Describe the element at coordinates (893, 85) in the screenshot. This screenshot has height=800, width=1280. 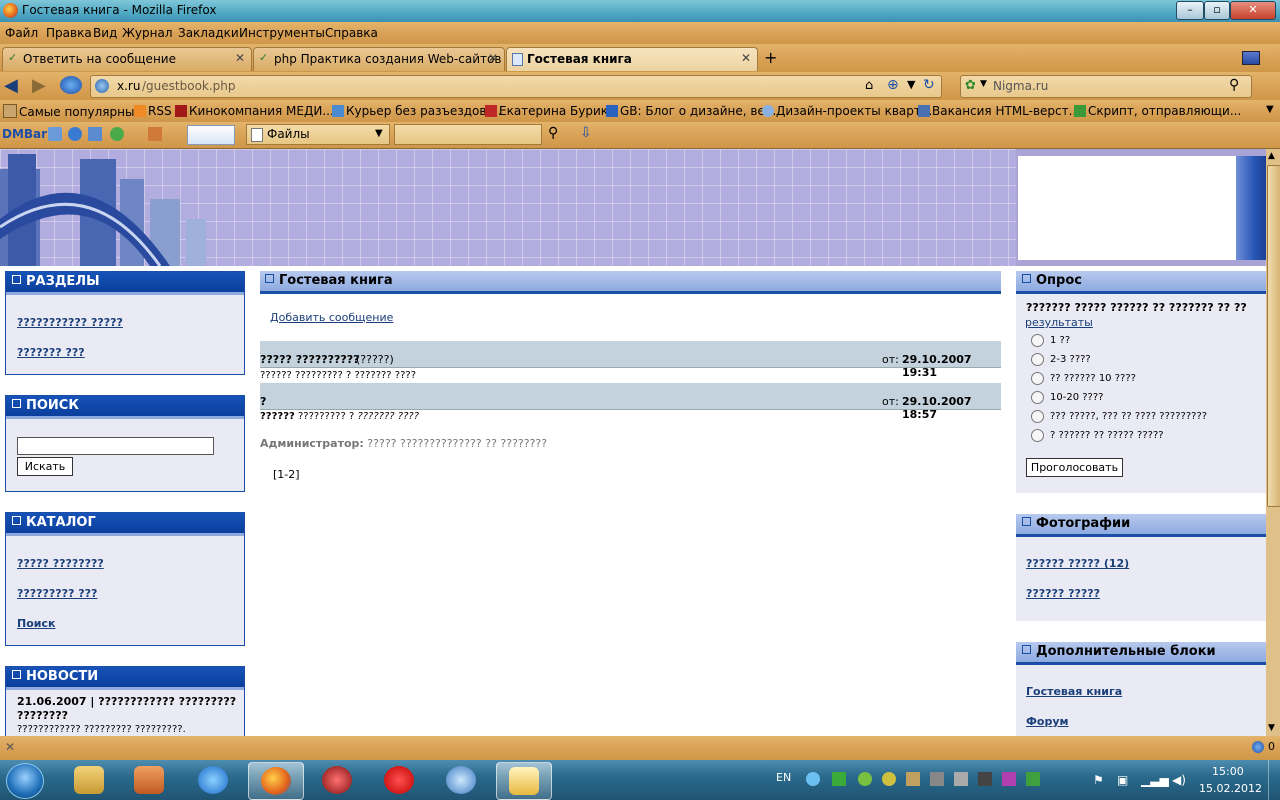
I see `add-icon: ⊕` at that location.